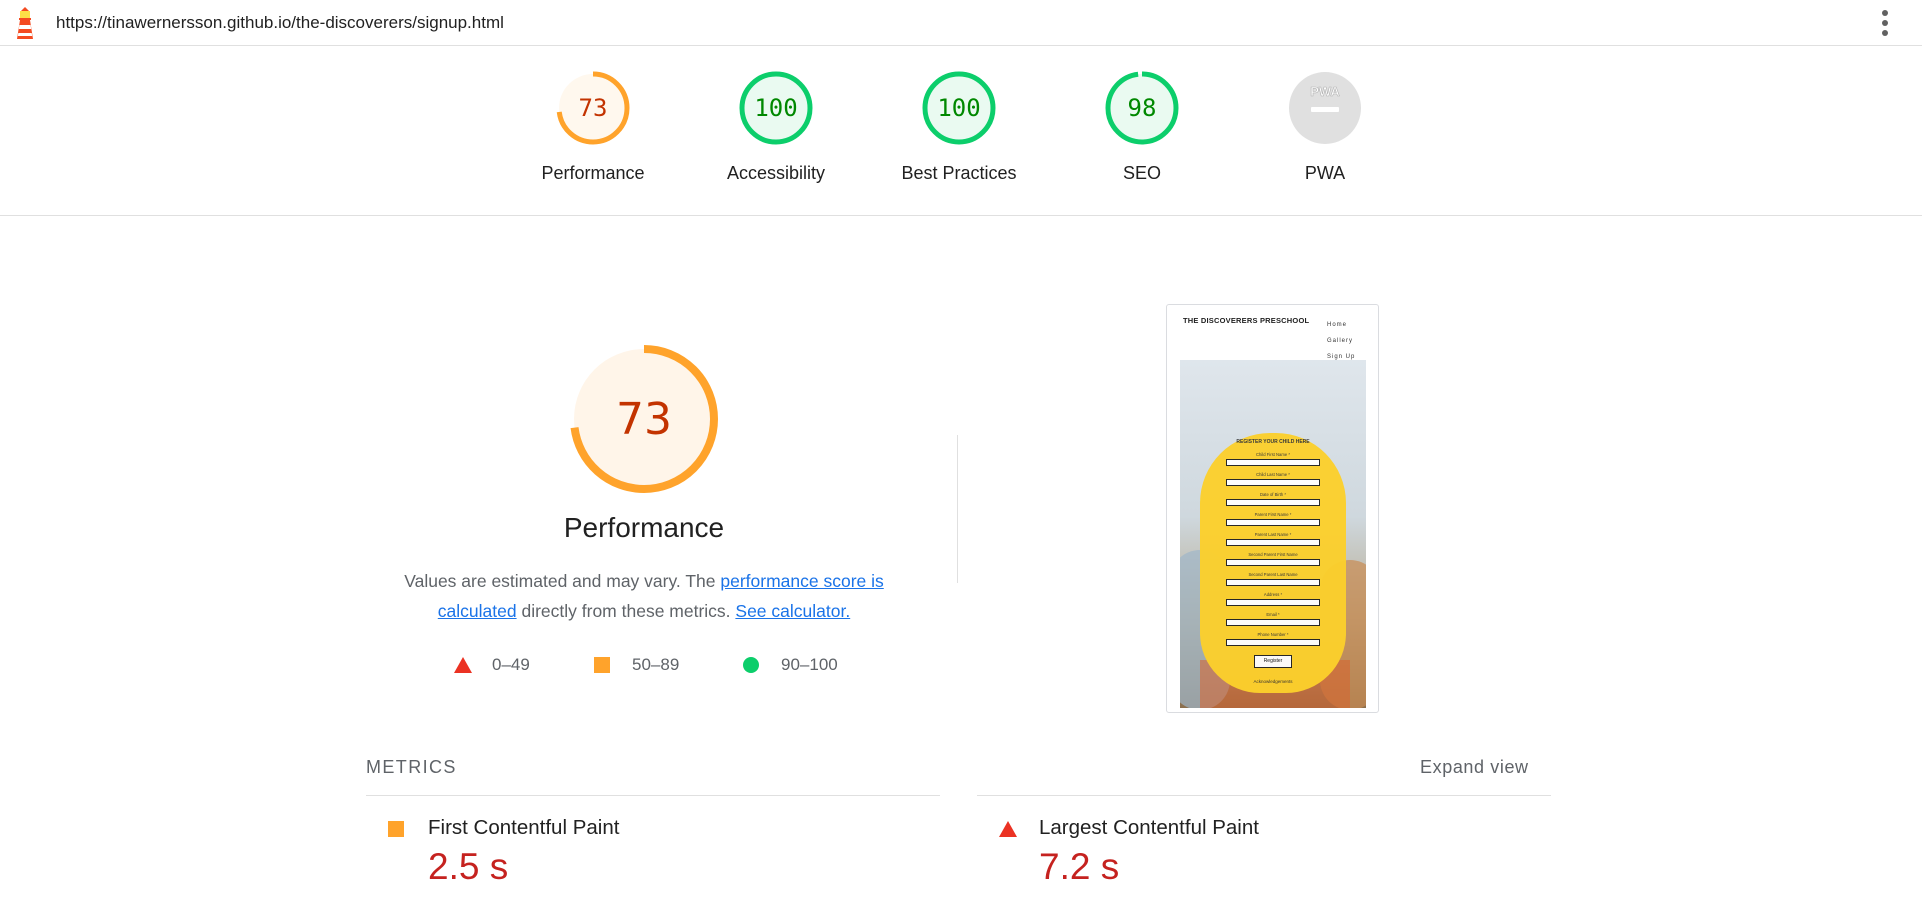 The width and height of the screenshot is (1922, 909). I want to click on legend-fail: 0–49, so click(504, 665).